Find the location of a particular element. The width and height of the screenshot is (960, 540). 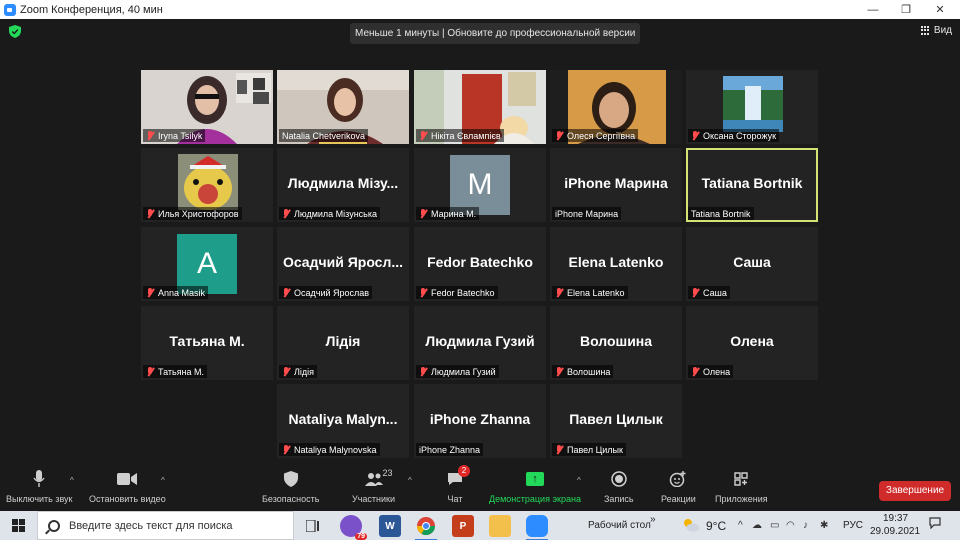

desktop-toolbar-expand: » is located at coordinates (653, 519).